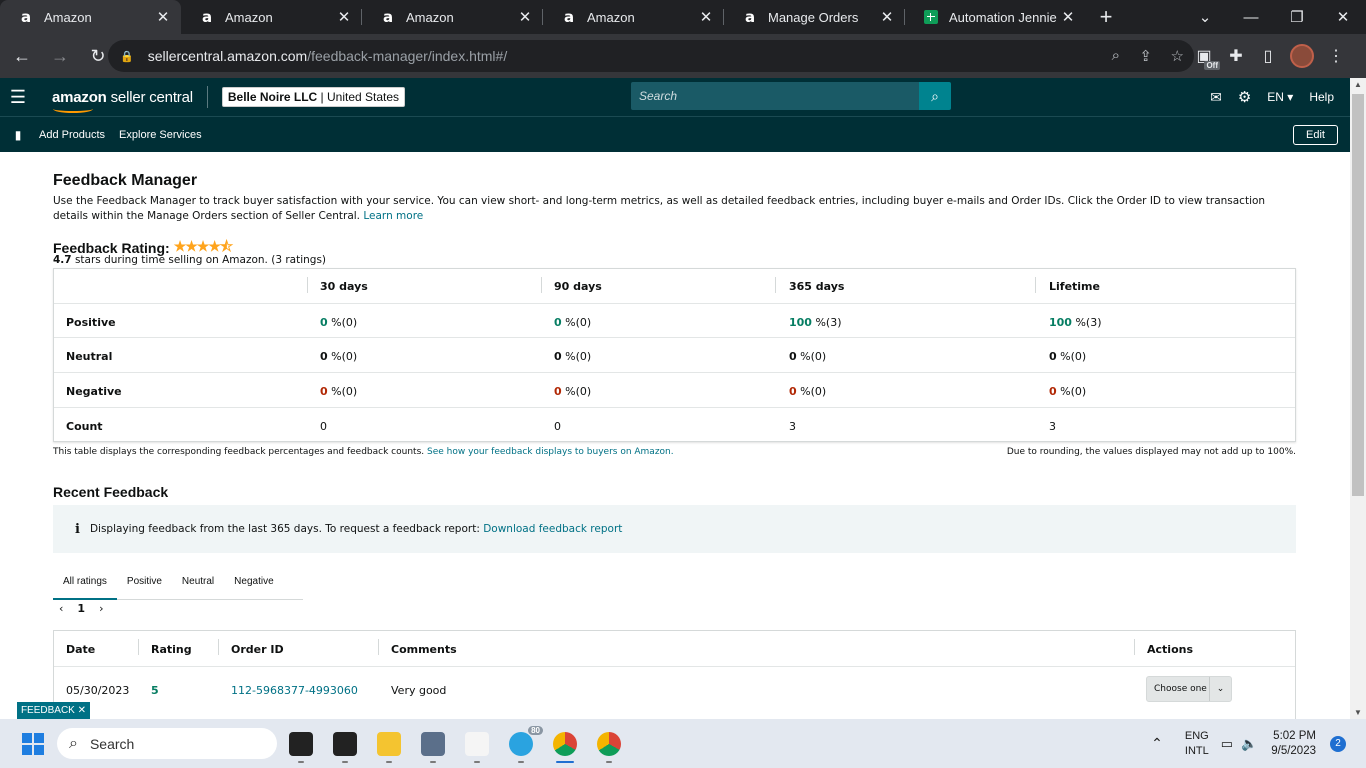  Describe the element at coordinates (1358, 295) in the screenshot. I see `scrollbar-thumb` at that location.